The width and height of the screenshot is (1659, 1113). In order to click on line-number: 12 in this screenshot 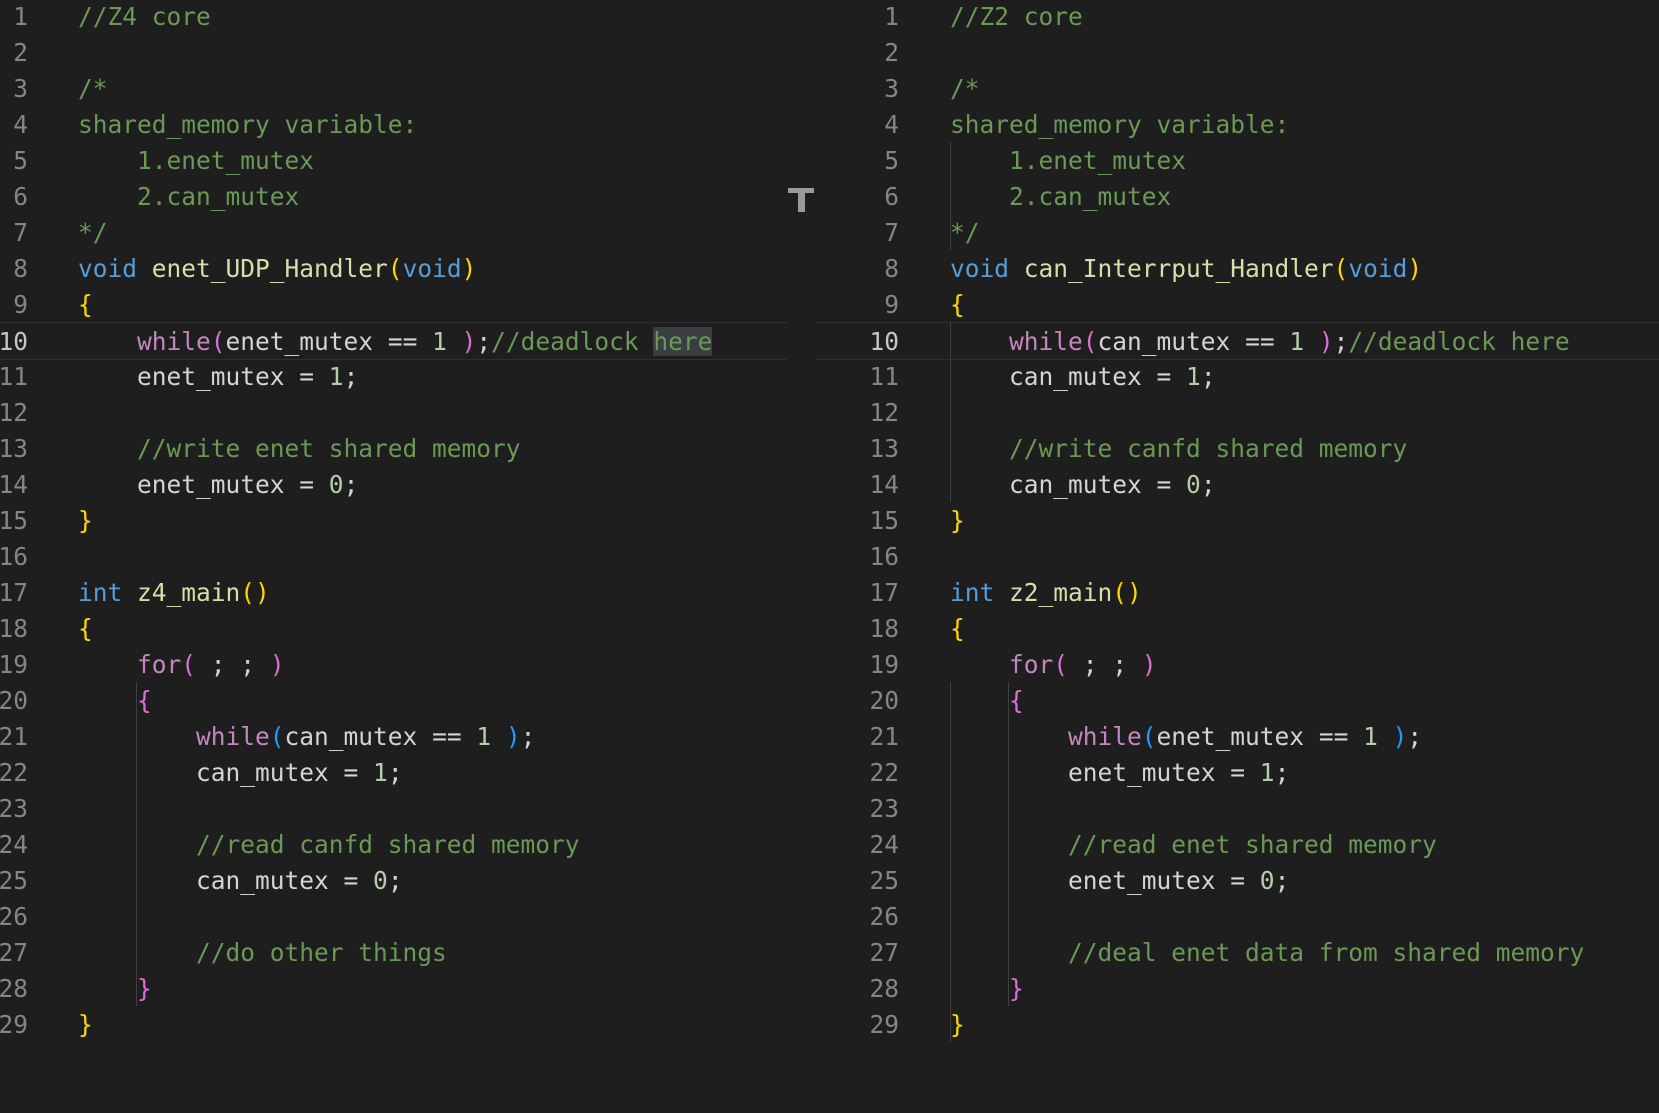, I will do `click(884, 412)`.